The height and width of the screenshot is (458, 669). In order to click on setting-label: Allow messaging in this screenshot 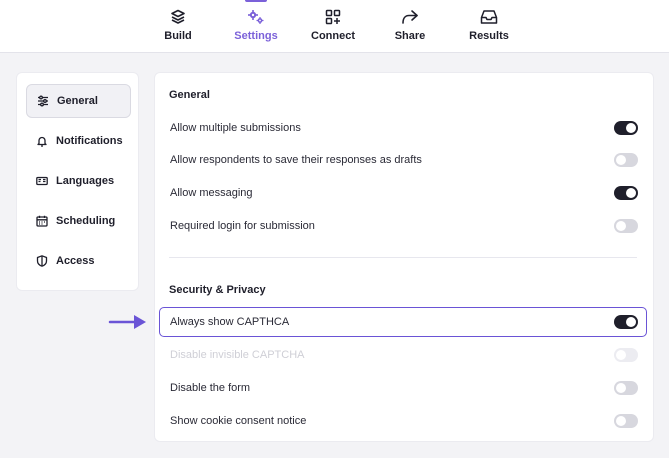, I will do `click(211, 193)`.